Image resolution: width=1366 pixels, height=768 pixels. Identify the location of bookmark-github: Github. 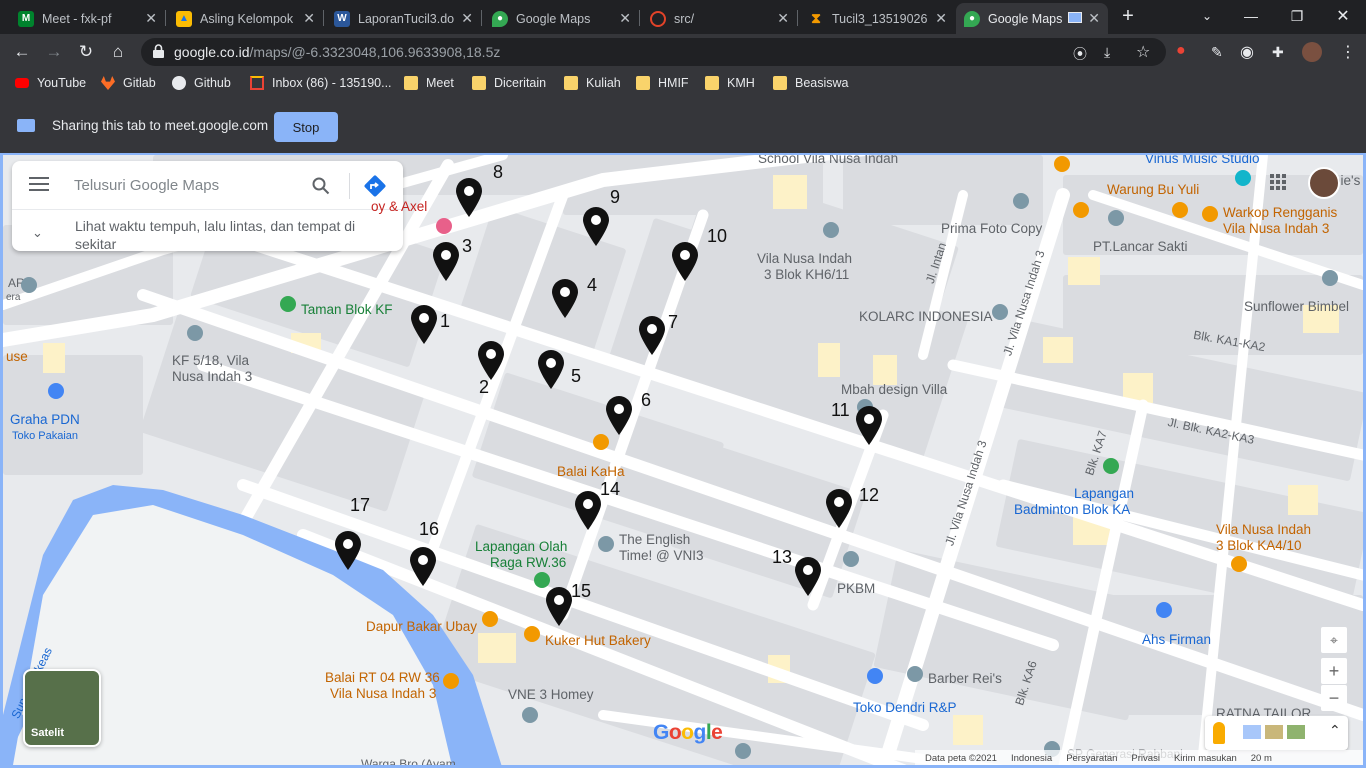
(201, 83).